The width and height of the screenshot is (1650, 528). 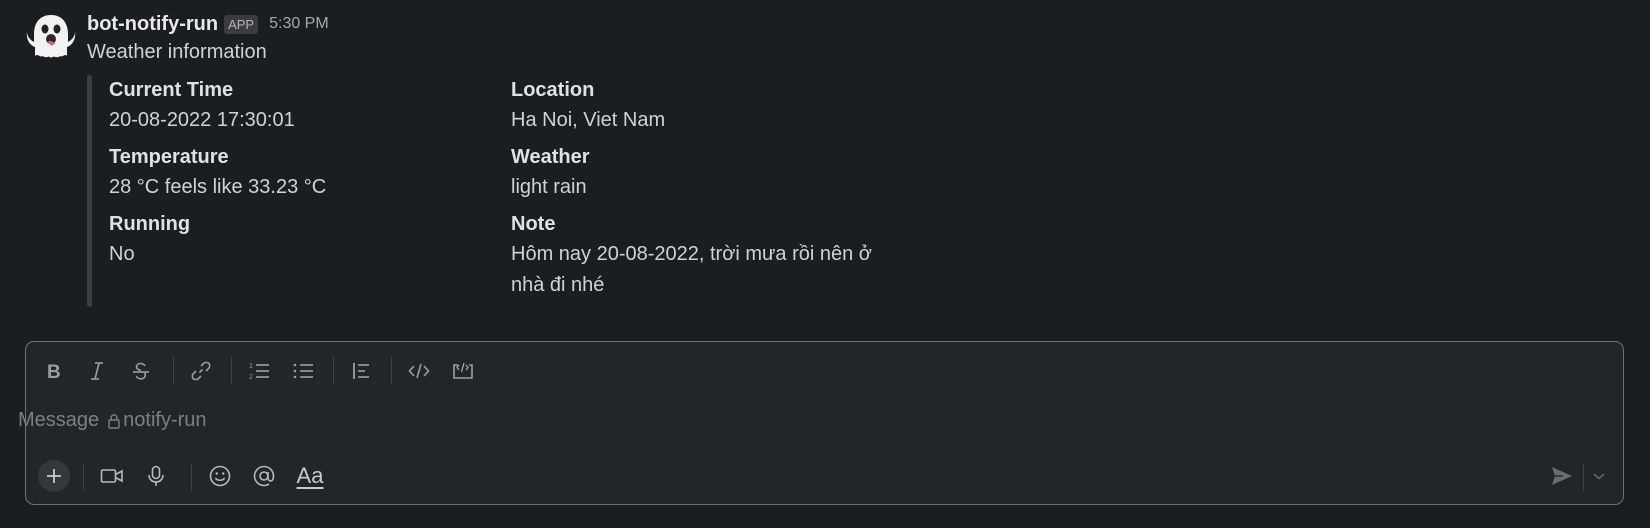 What do you see at coordinates (122, 254) in the screenshot?
I see `field-value: No` at bounding box center [122, 254].